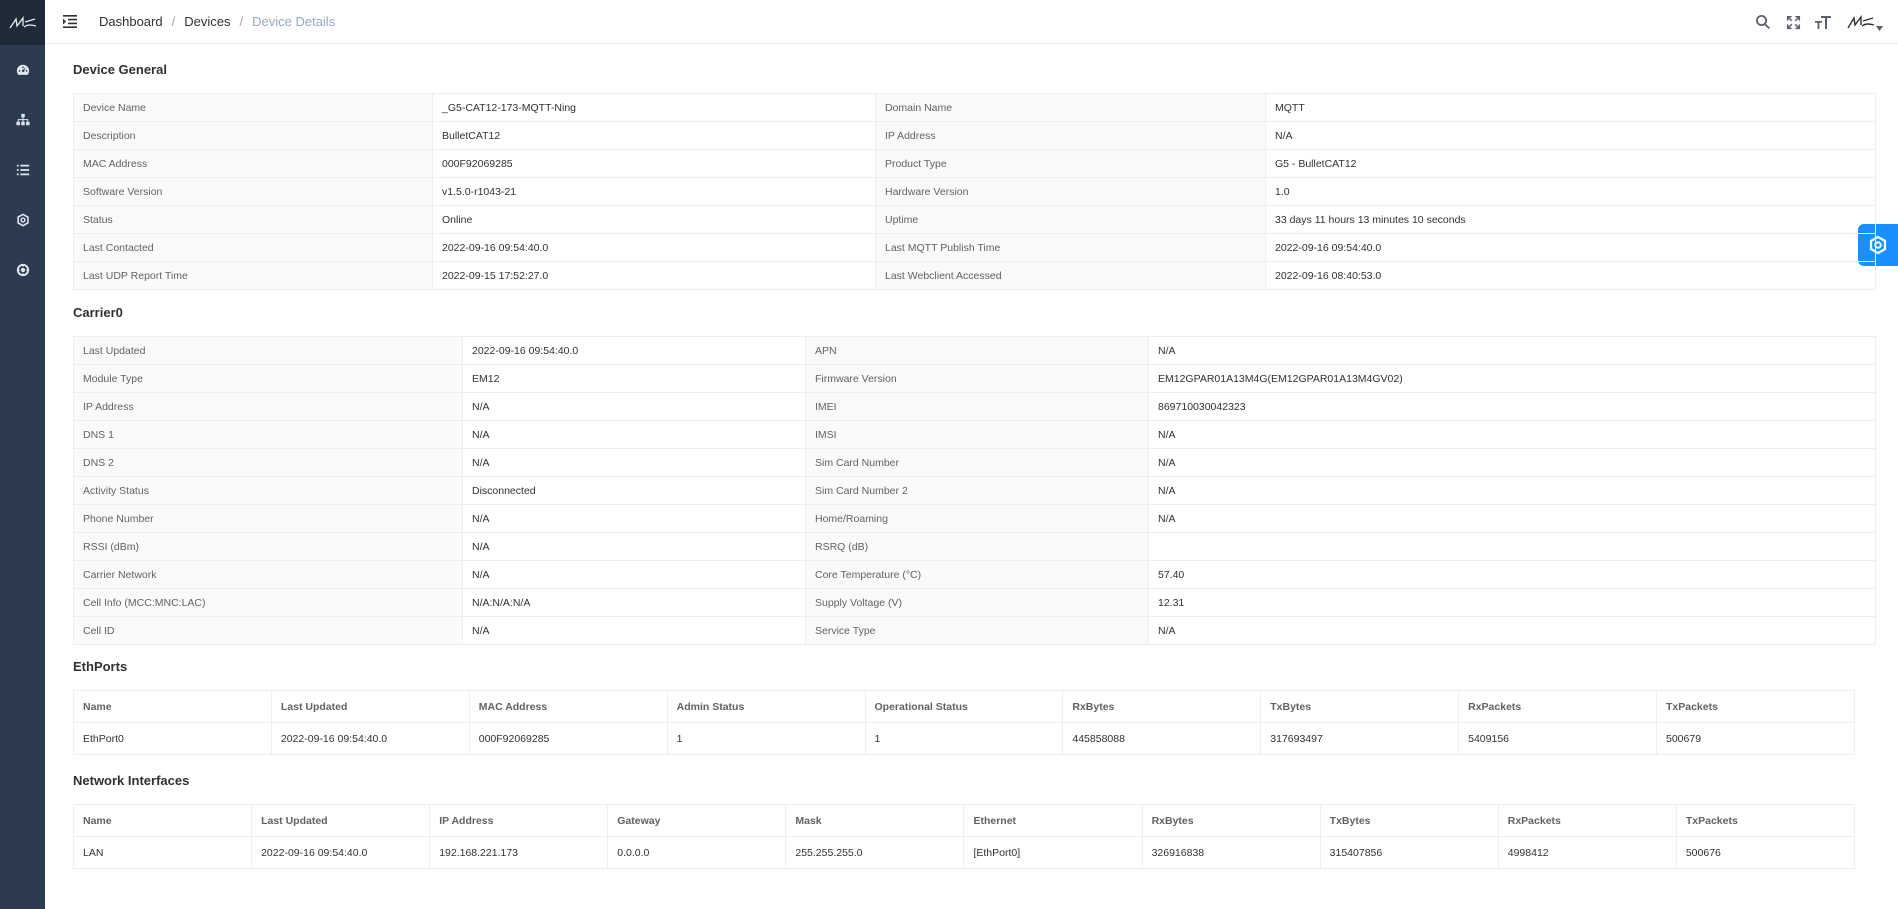 This screenshot has height=909, width=1898. Describe the element at coordinates (1860, 21) in the screenshot. I see `user-avatar-icon` at that location.